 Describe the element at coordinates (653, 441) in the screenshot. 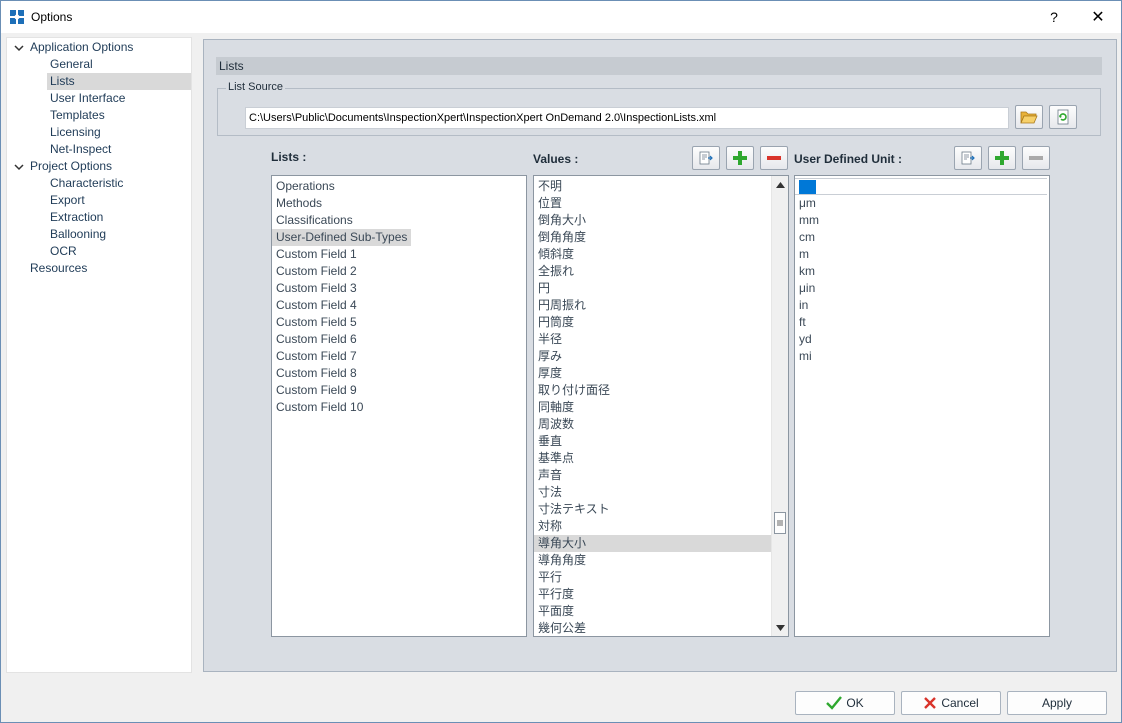

I see `values-item: 垂直` at that location.